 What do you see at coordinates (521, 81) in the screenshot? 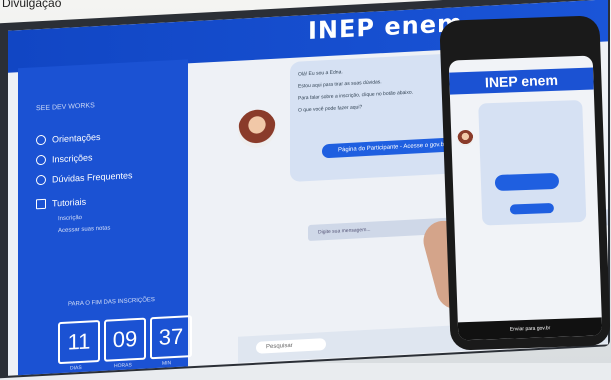
I see `phone-logo: INEP enem` at bounding box center [521, 81].